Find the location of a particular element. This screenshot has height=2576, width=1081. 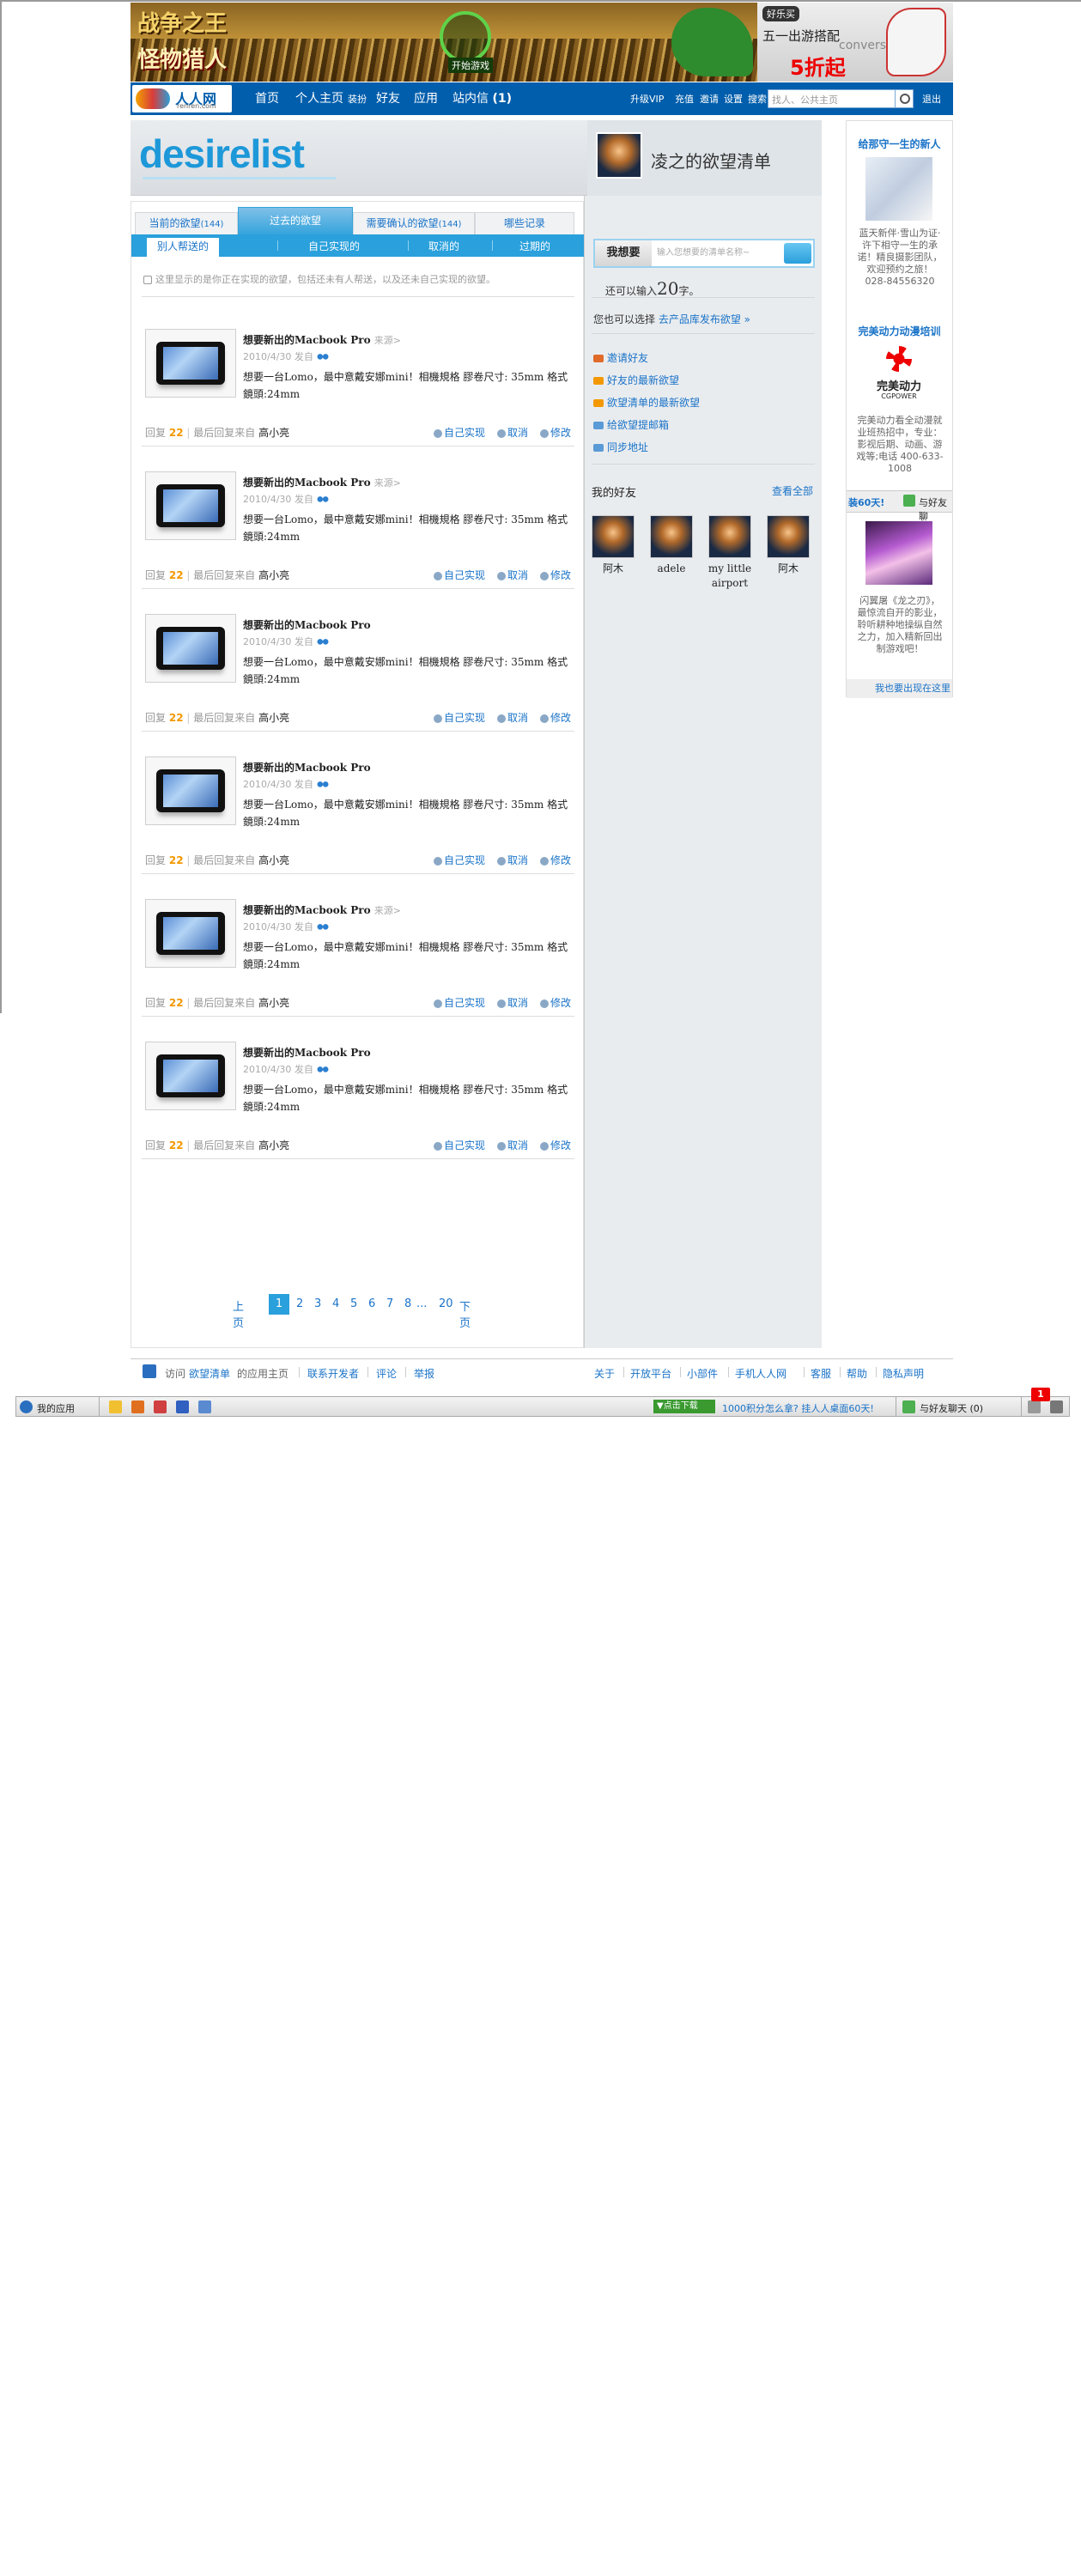

apps-icon is located at coordinates (26, 1407).